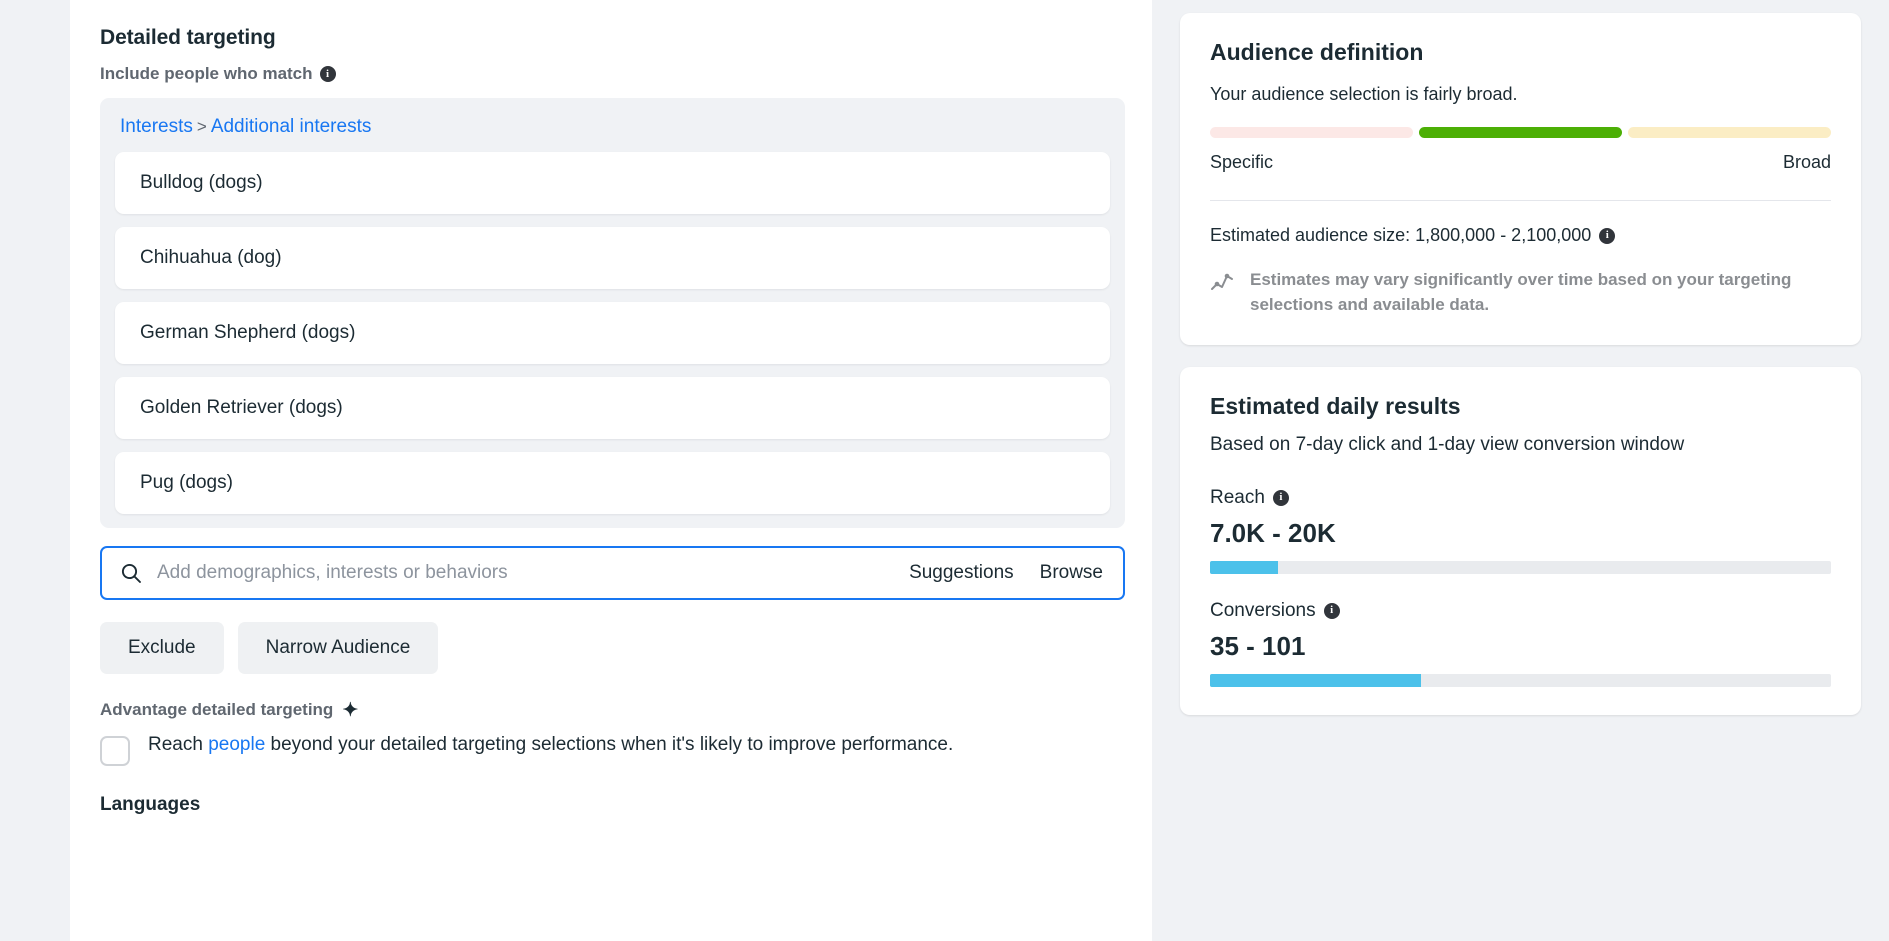 The width and height of the screenshot is (1889, 941). Describe the element at coordinates (1242, 162) in the screenshot. I see `gauge-label-specific: Specific` at that location.